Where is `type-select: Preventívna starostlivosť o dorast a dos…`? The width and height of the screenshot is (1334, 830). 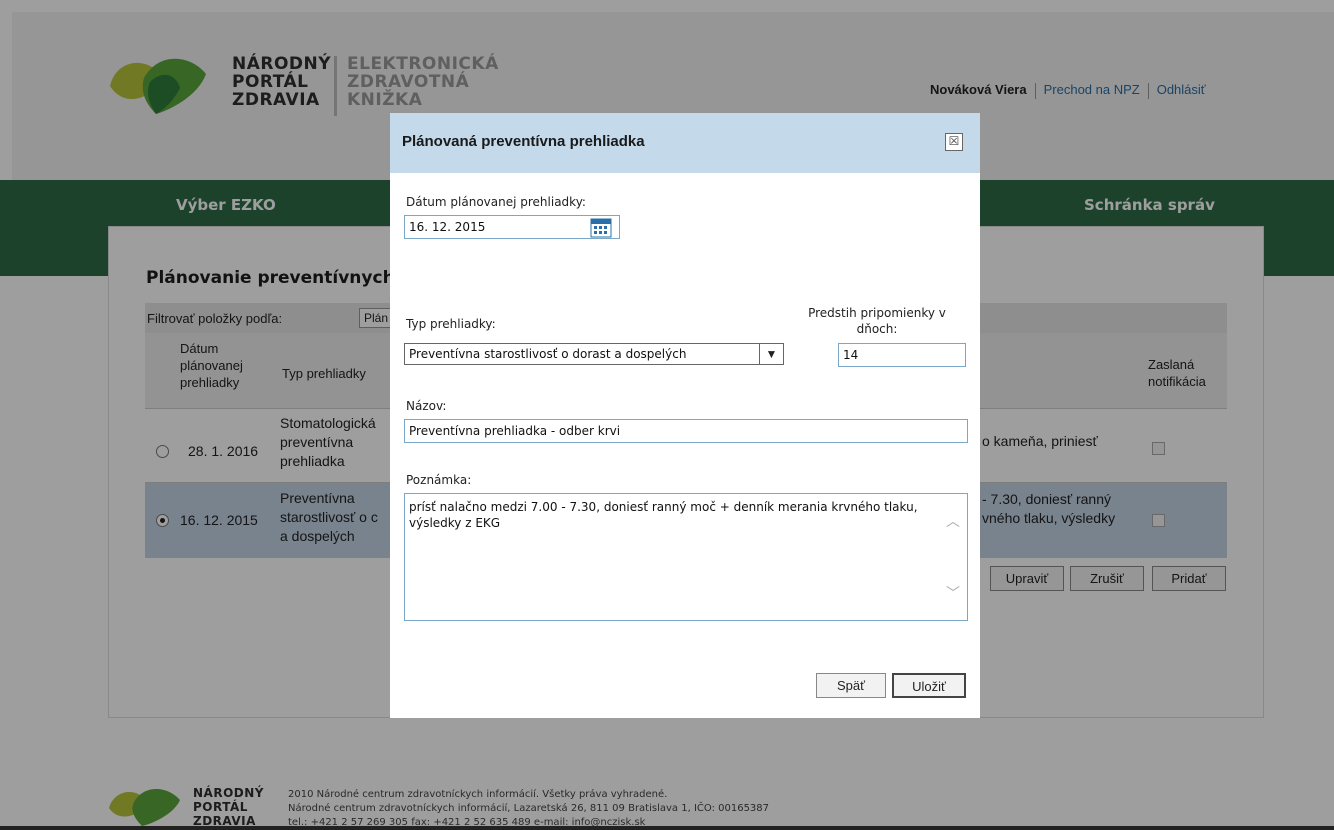 type-select: Preventívna starostlivosť o dorast a dos… is located at coordinates (594, 354).